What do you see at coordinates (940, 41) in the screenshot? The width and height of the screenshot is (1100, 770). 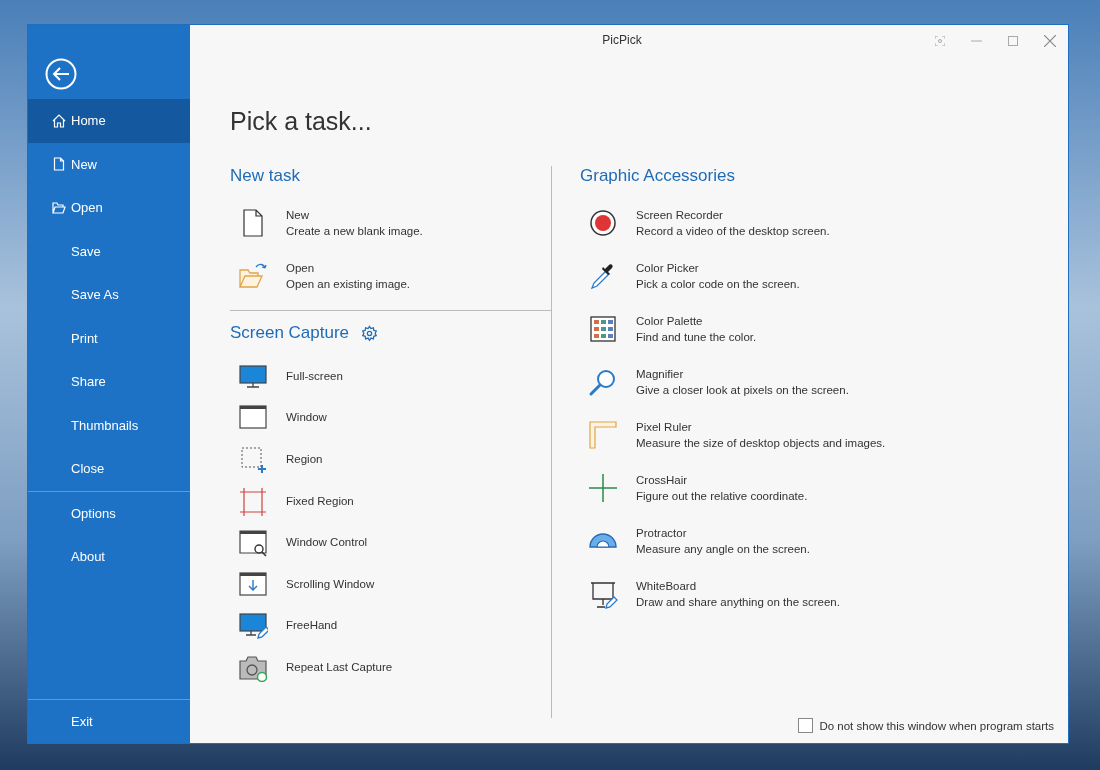 I see `capture-icon` at bounding box center [940, 41].